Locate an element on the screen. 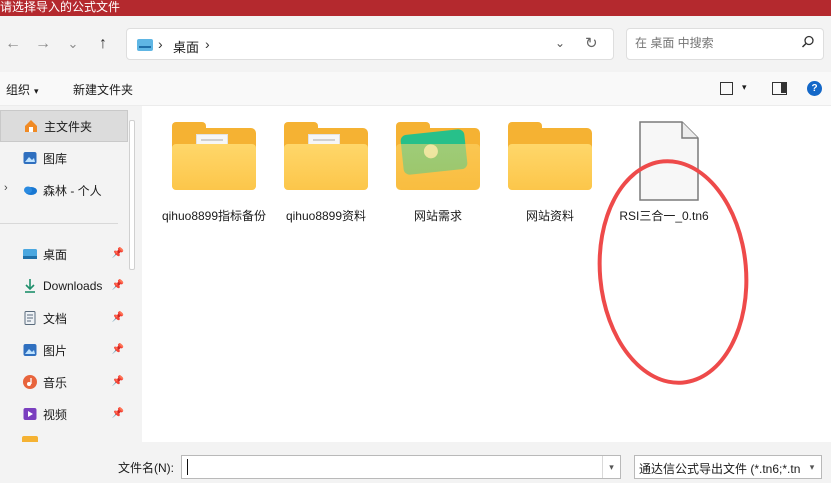  search-box is located at coordinates (725, 44).